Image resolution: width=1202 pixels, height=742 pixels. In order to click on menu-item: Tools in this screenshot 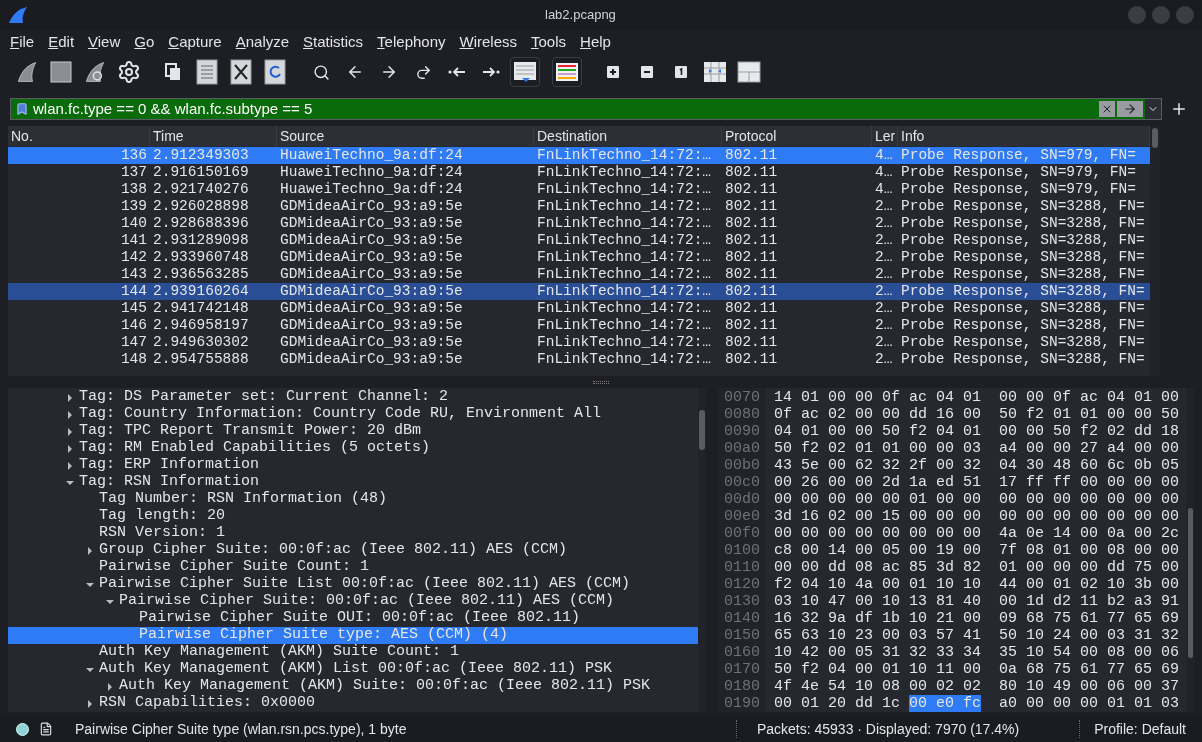, I will do `click(549, 41)`.